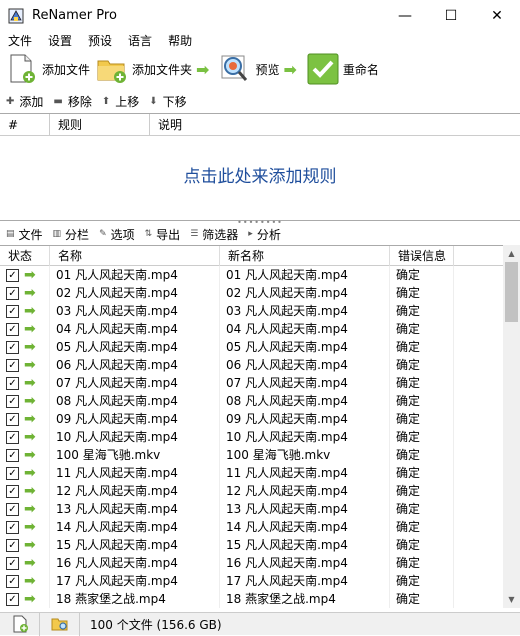 The image size is (520, 636). Describe the element at coordinates (305, 365) in the screenshot. I see `row-new-name: 06 凡人风起天南.mp4` at that location.